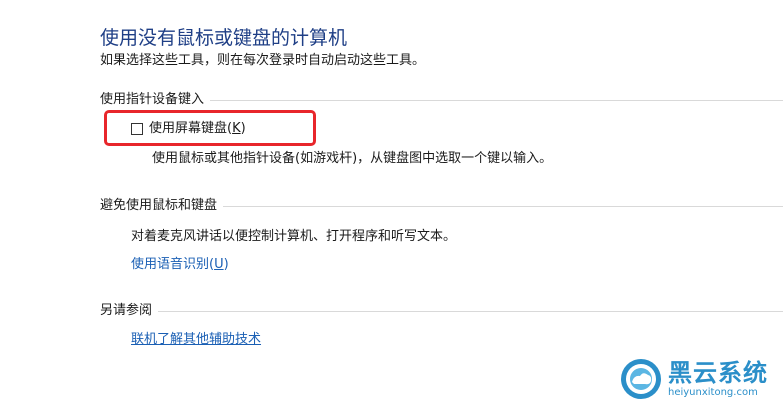 The image size is (783, 407). I want to click on section-heading-avoid: 避免使用鼠标和键盘, so click(441, 206).